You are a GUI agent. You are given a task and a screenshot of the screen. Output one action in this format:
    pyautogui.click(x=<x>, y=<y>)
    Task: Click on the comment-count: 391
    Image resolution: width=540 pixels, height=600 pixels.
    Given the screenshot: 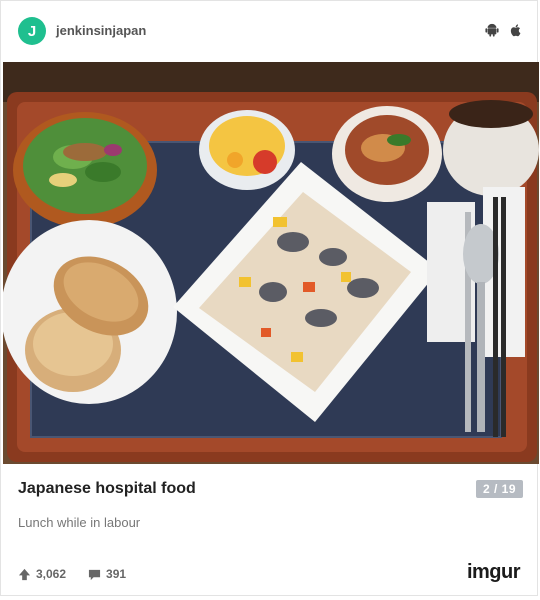 What is the action you would take?
    pyautogui.click(x=116, y=574)
    